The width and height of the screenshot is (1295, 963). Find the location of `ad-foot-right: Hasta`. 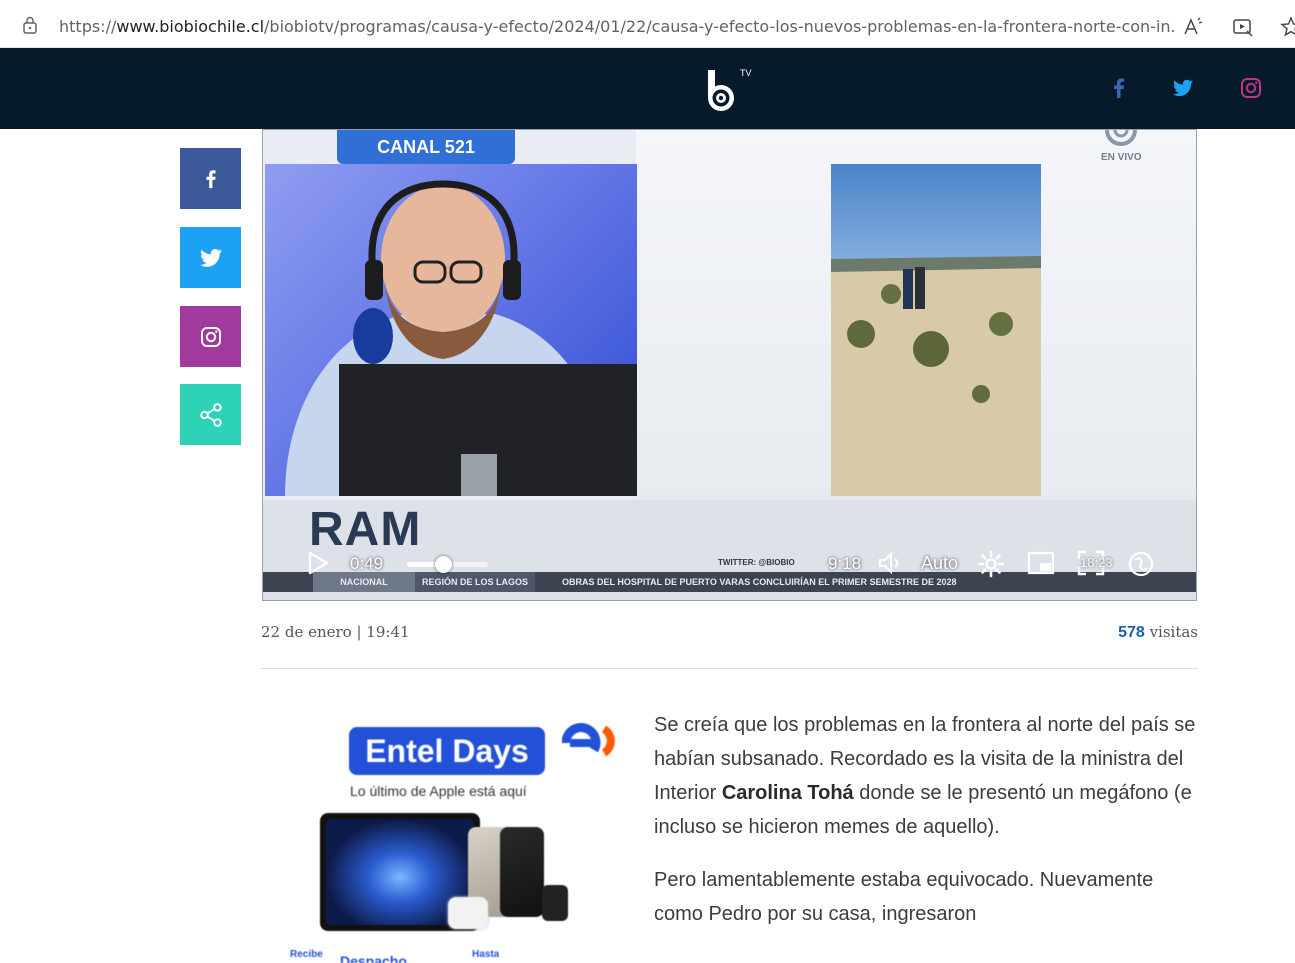

ad-foot-right: Hasta is located at coordinates (486, 954).